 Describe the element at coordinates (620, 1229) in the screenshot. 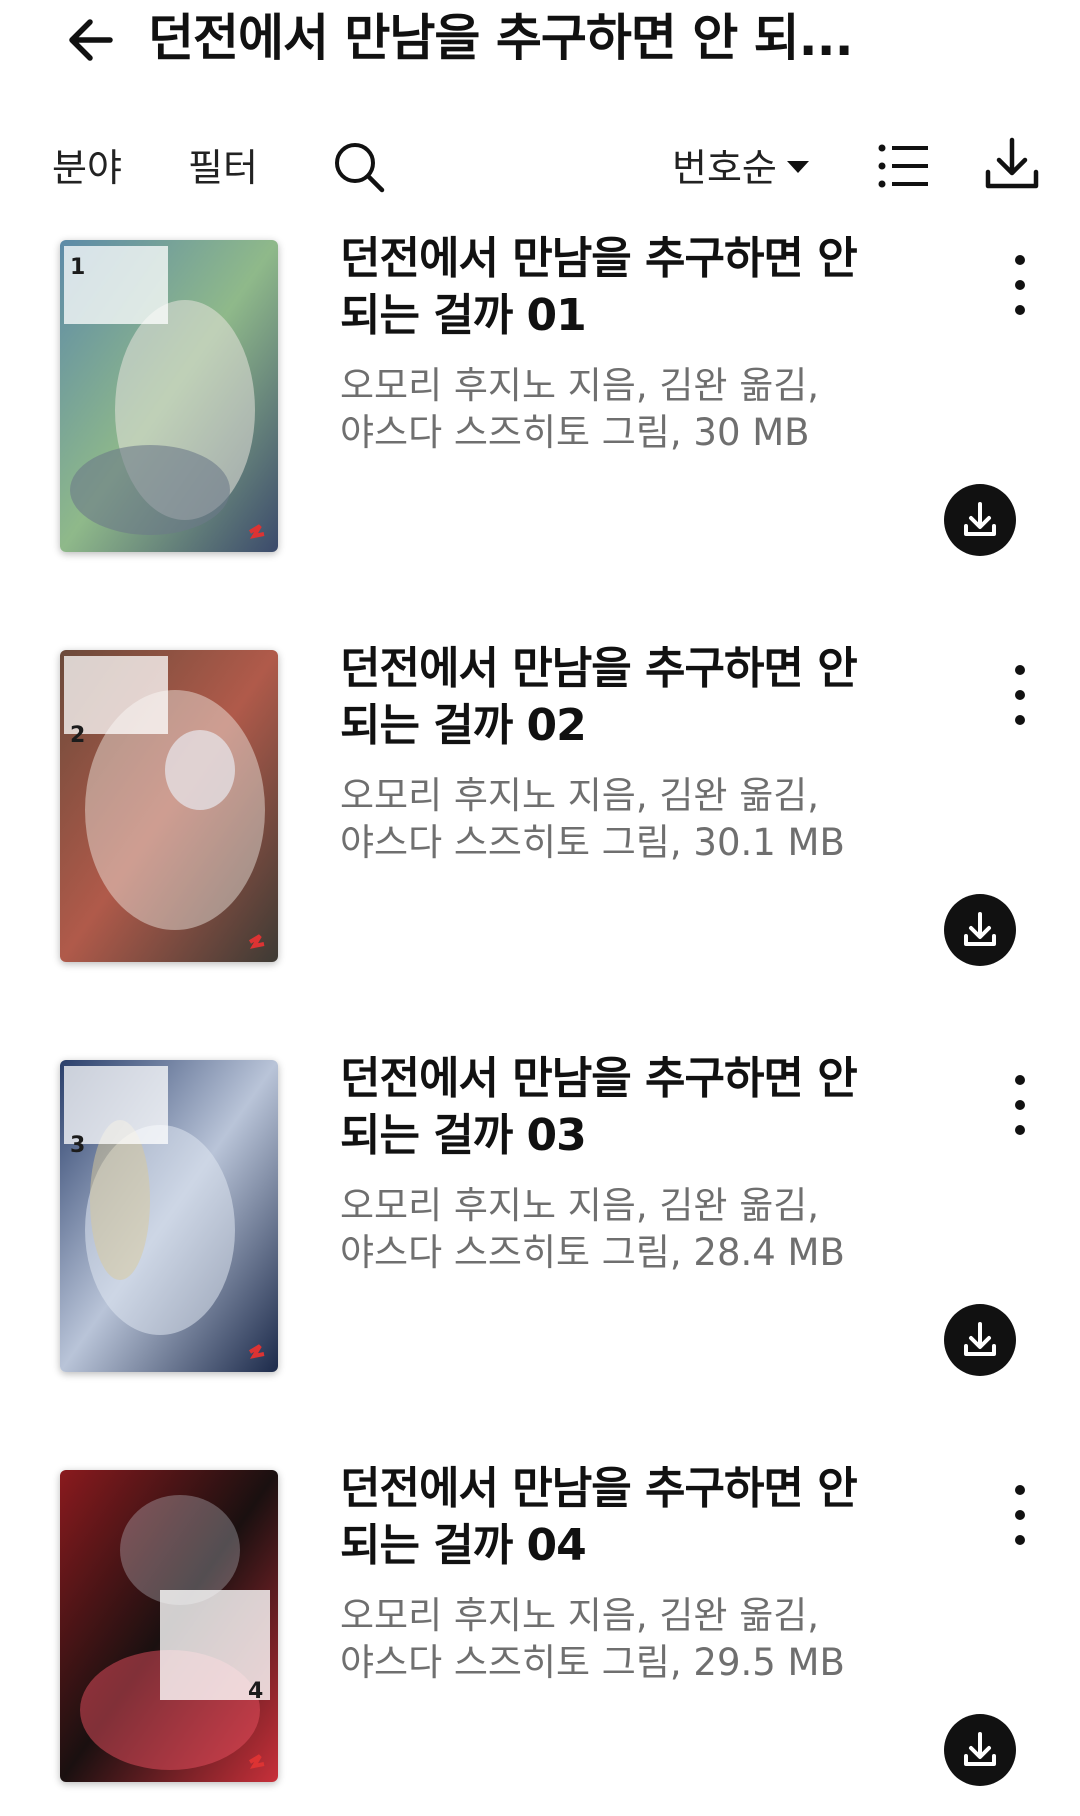

I see `book-meta: 오모리 후지노 지음, 김완 옮김, 야스다 스즈히토 그림, 28.4 MB` at that location.